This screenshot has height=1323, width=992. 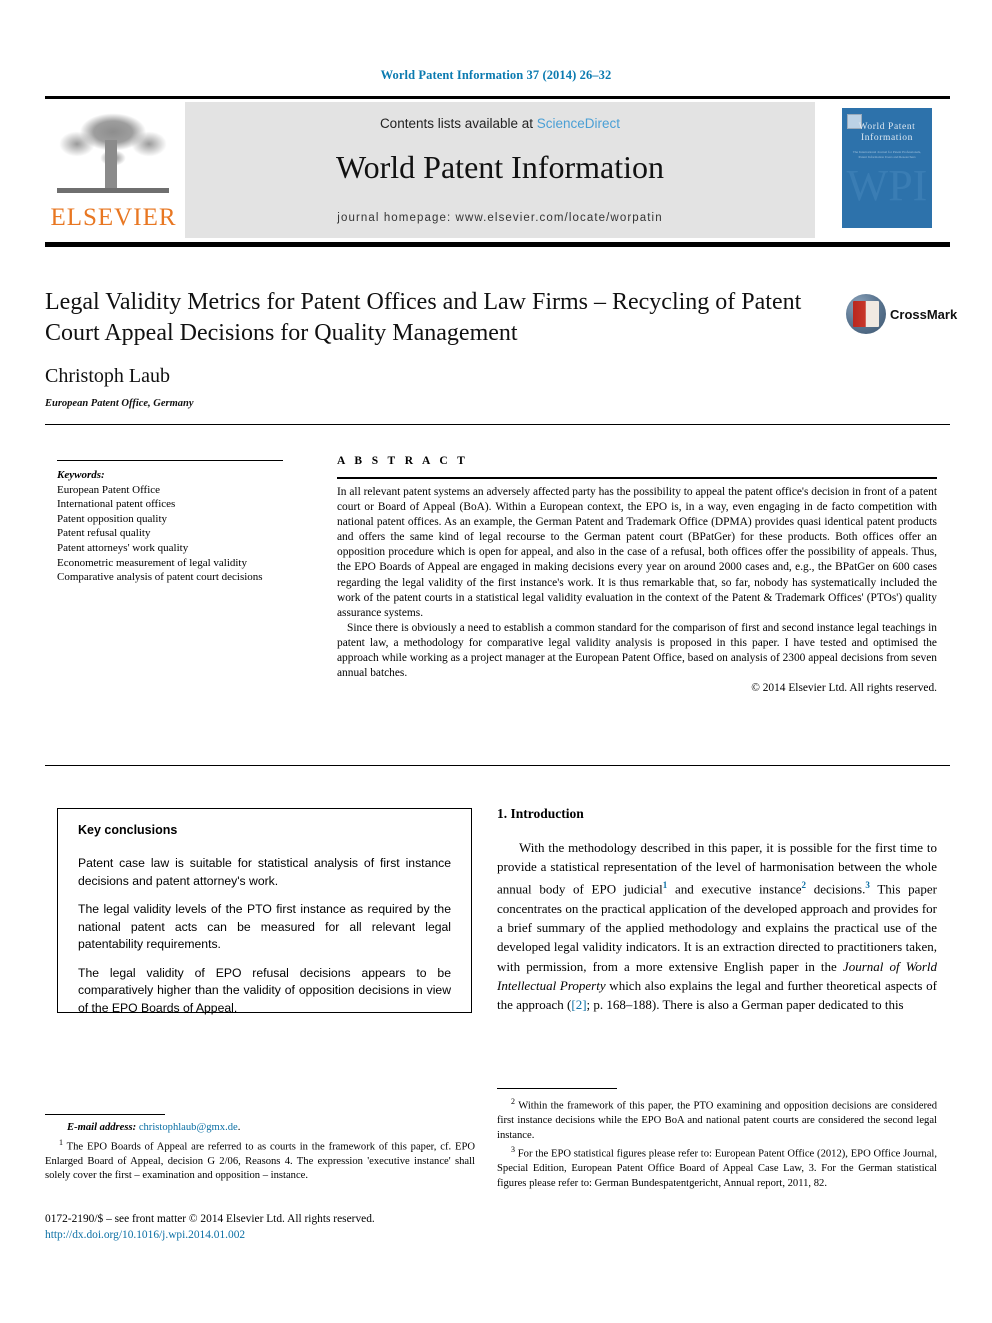 What do you see at coordinates (113, 171) in the screenshot?
I see `elsevier-logo: ELSEVIER` at bounding box center [113, 171].